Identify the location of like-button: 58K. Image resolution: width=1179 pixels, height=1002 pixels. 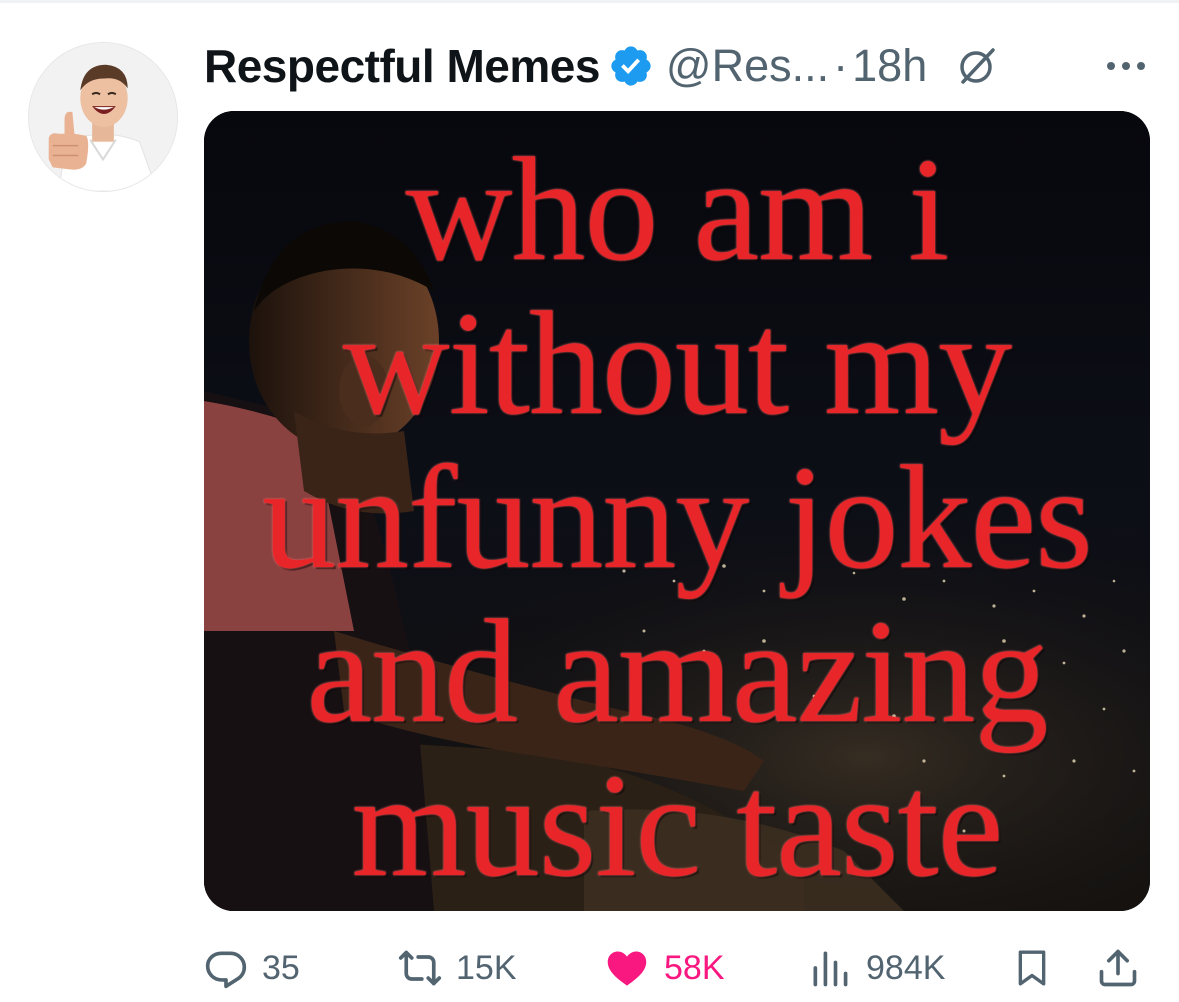
(664, 968).